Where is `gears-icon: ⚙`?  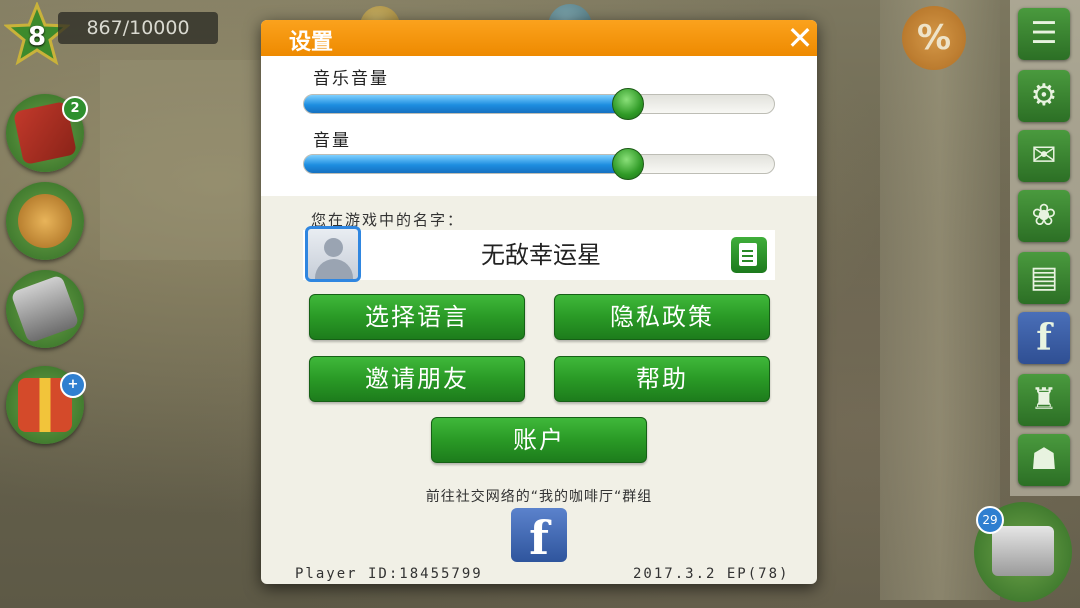 gears-icon: ⚙ is located at coordinates (1044, 96).